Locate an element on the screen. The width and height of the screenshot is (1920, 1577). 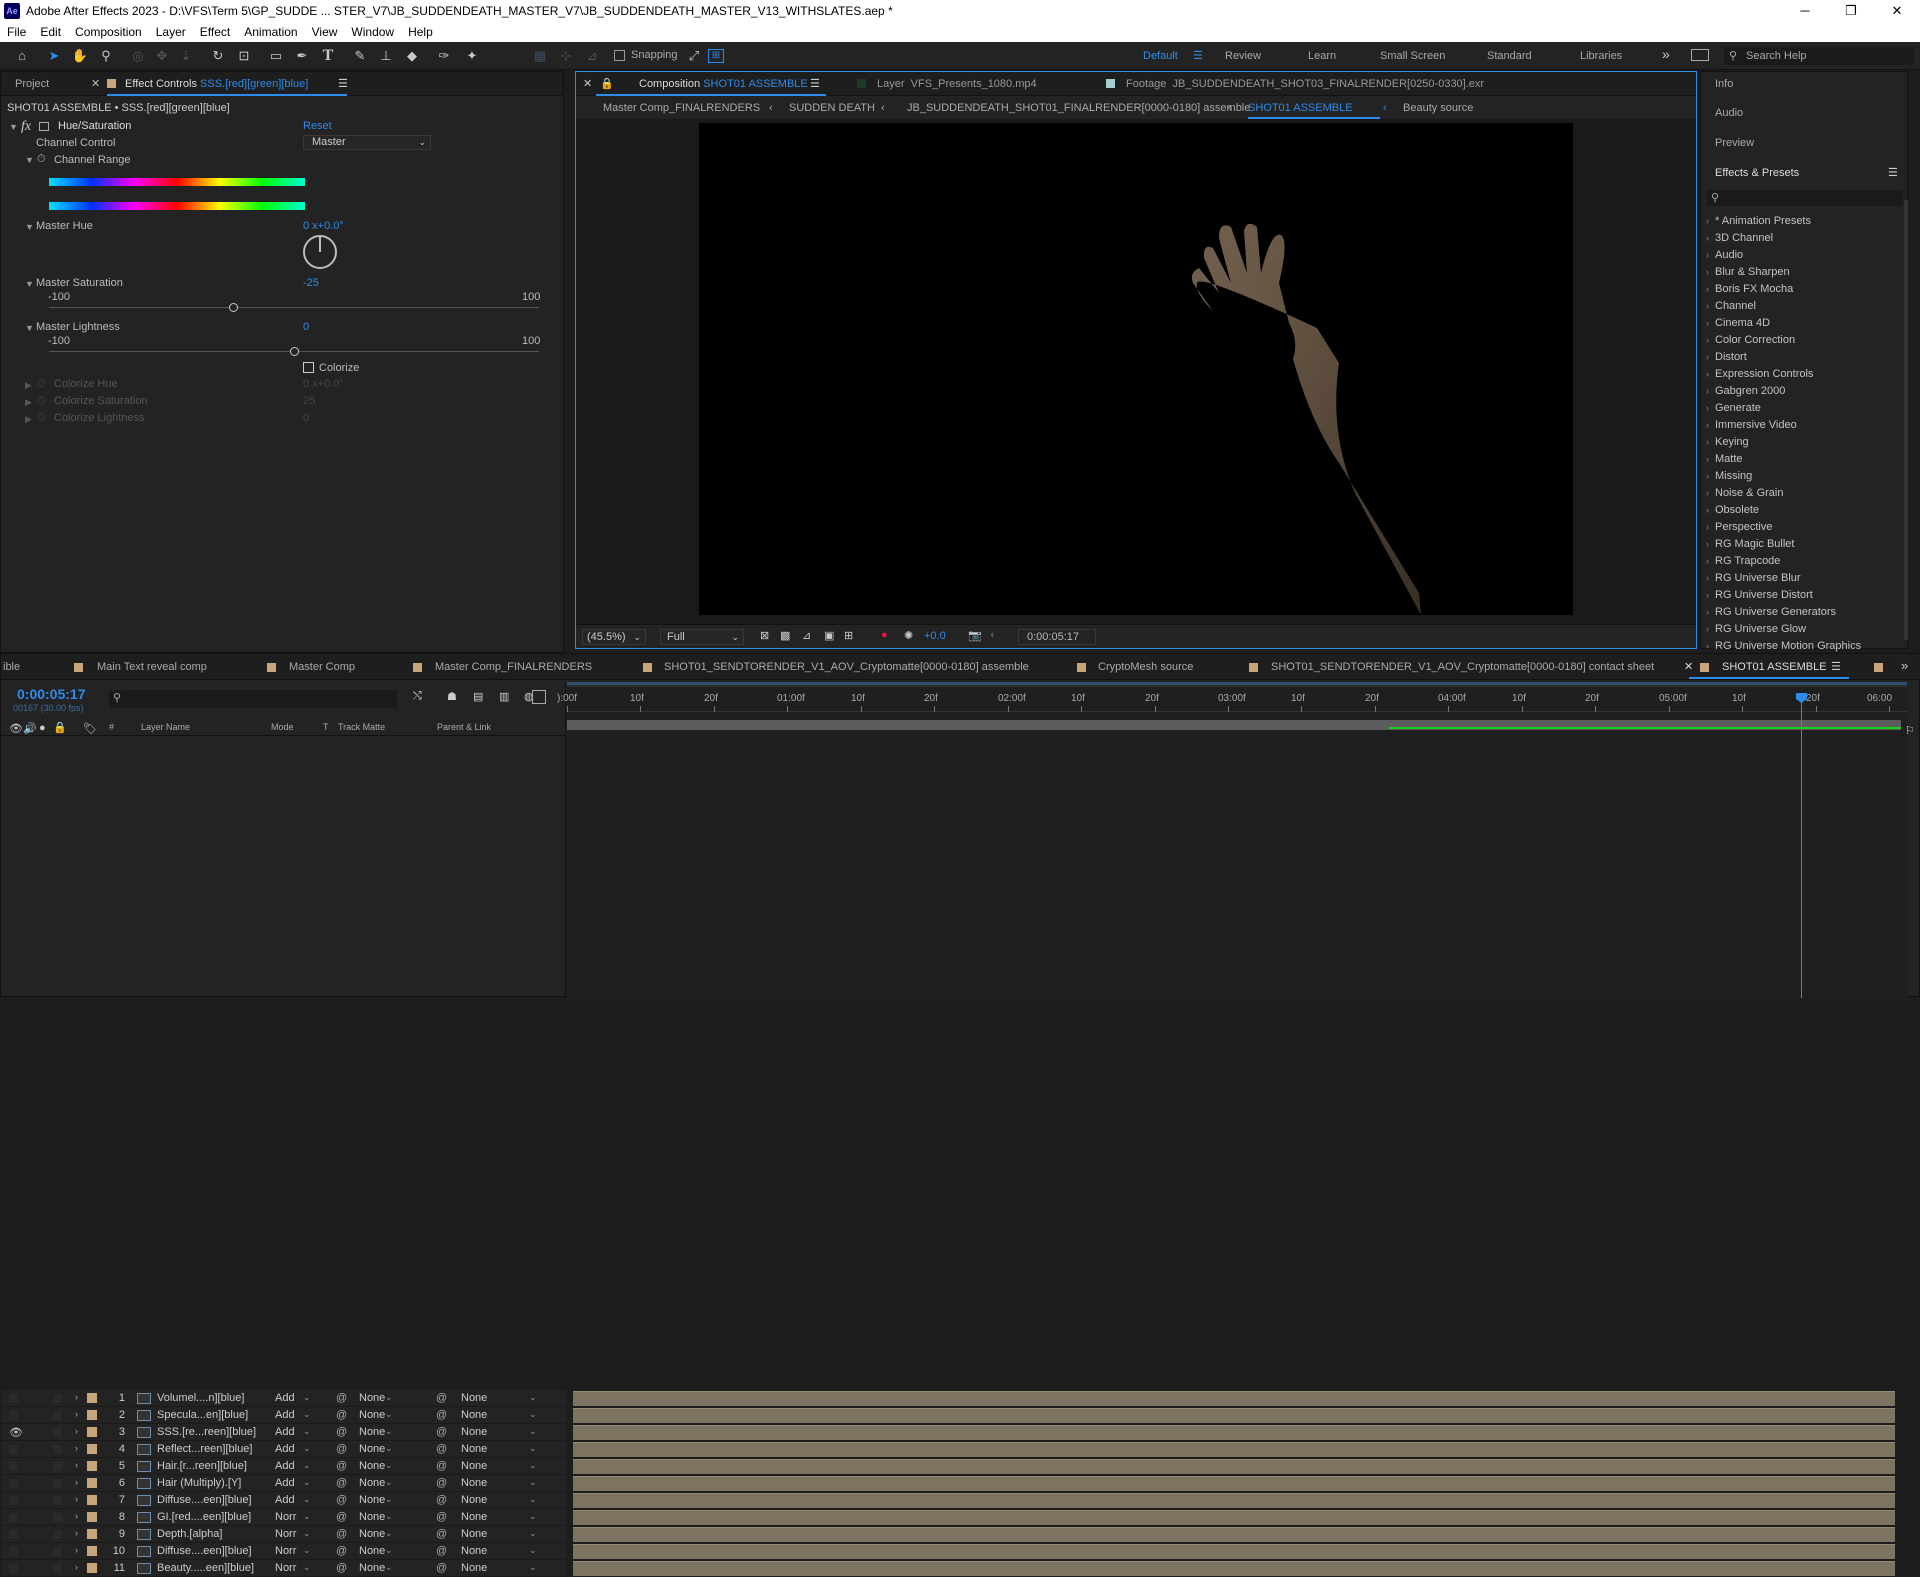
orbit-camera-icon: ◎ is located at coordinates (138, 56).